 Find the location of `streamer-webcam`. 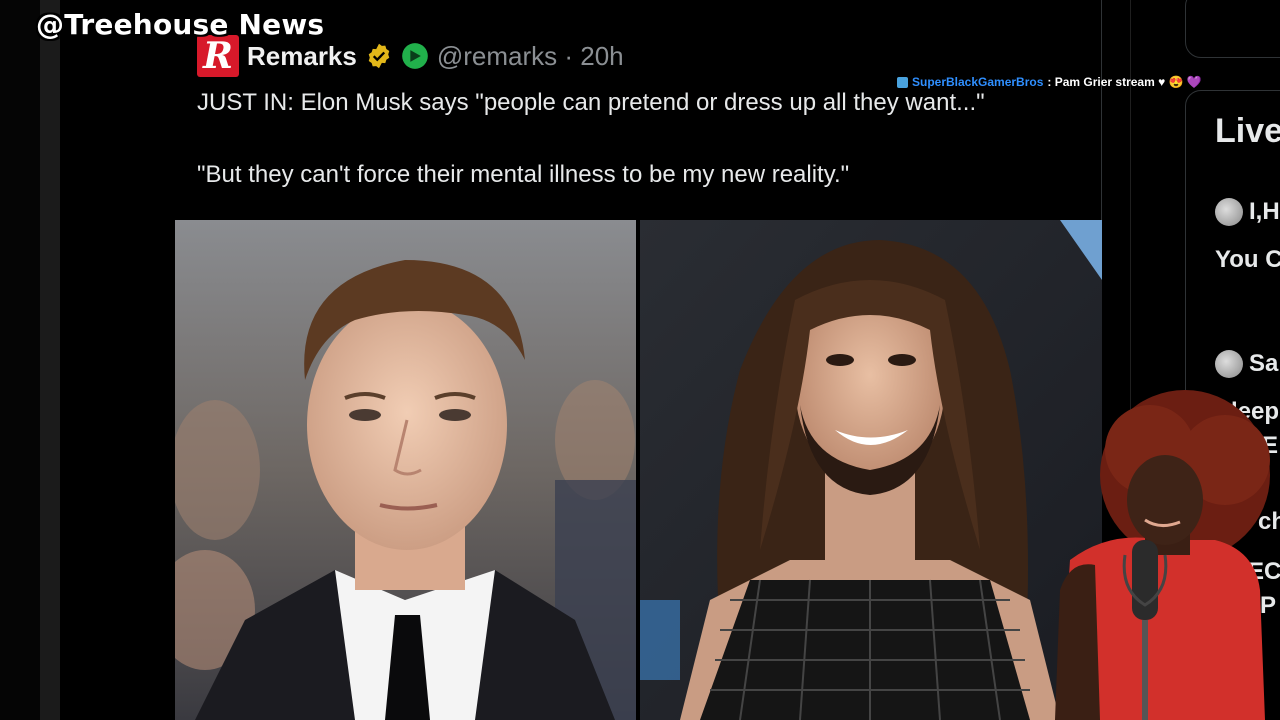

streamer-webcam is located at coordinates (1160, 555).